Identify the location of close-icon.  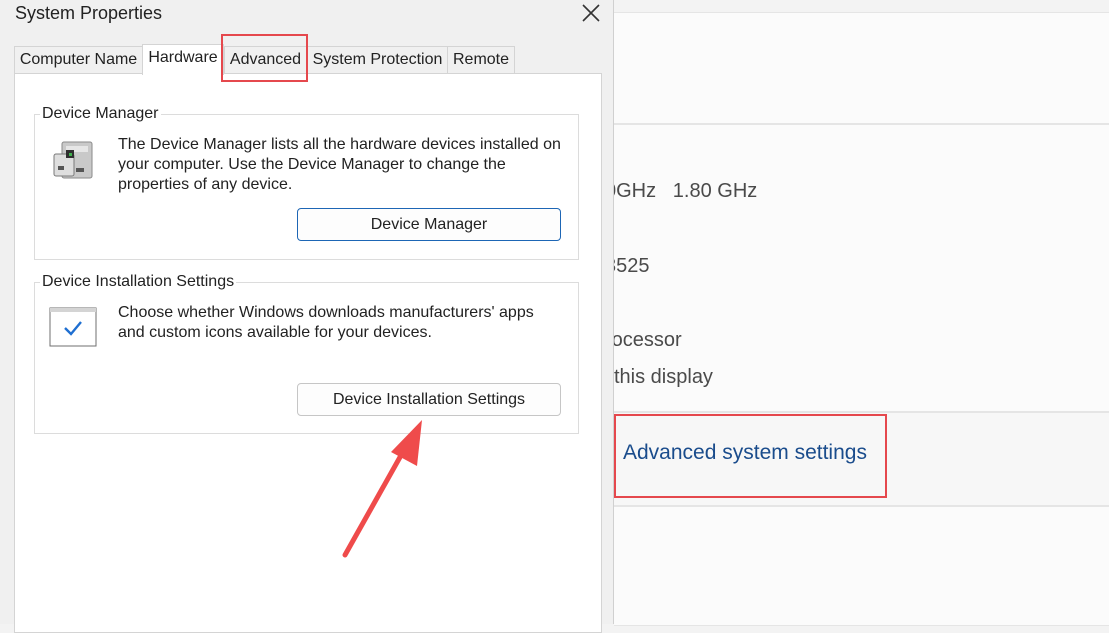
(591, 13).